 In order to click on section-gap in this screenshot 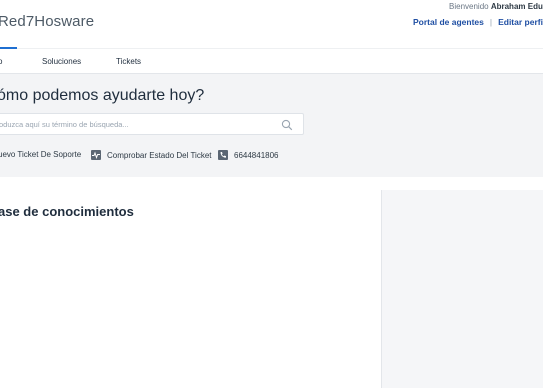, I will do `click(271, 183)`.